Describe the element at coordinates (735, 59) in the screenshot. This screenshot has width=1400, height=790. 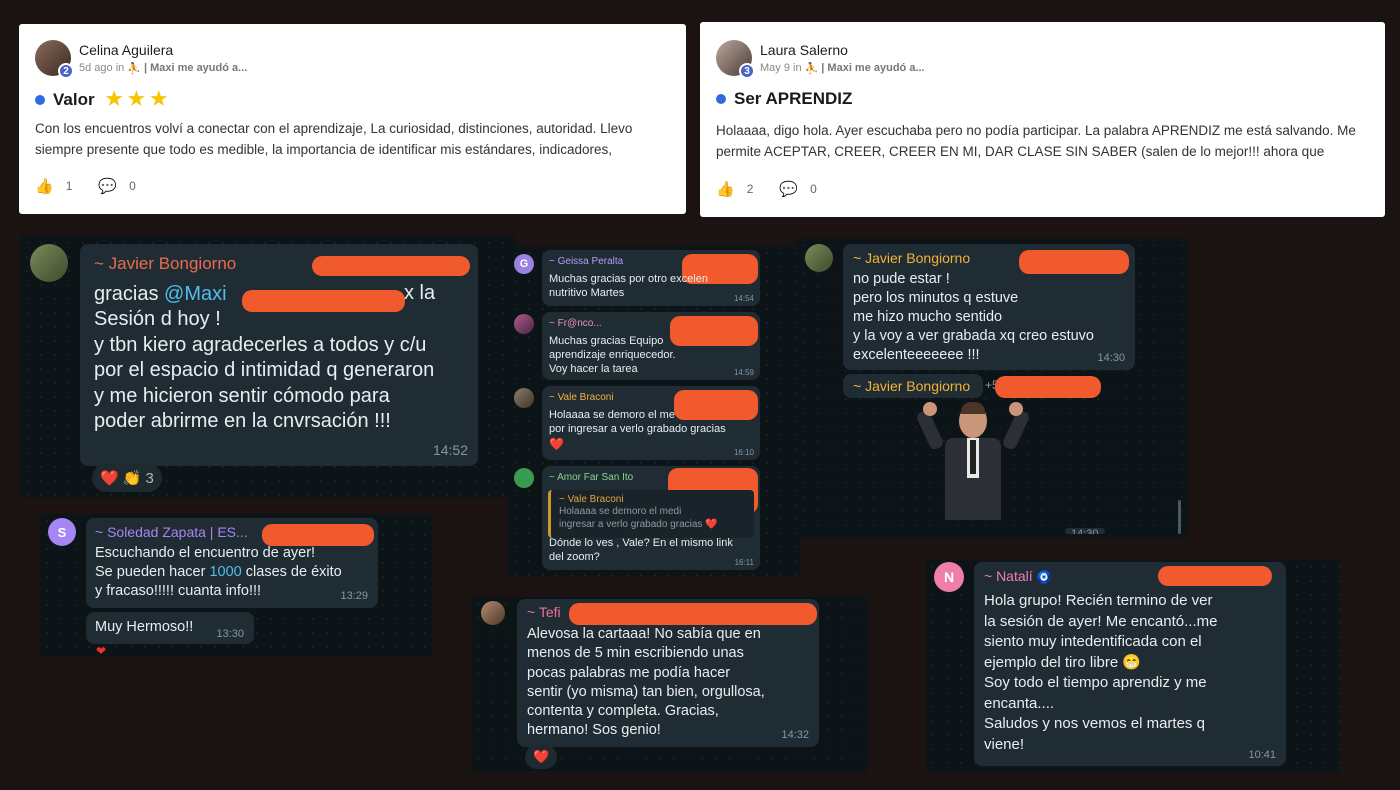
I see `avatar: 3` at that location.